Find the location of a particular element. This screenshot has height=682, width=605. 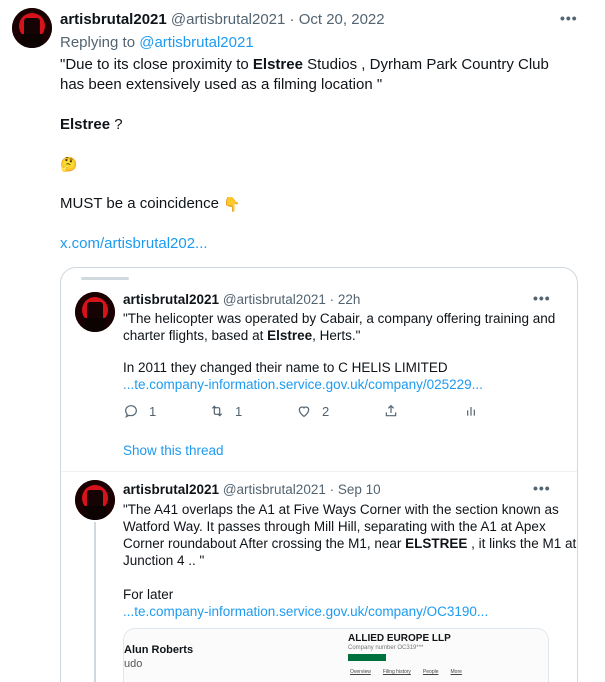

analytics-button is located at coordinates (471, 411).